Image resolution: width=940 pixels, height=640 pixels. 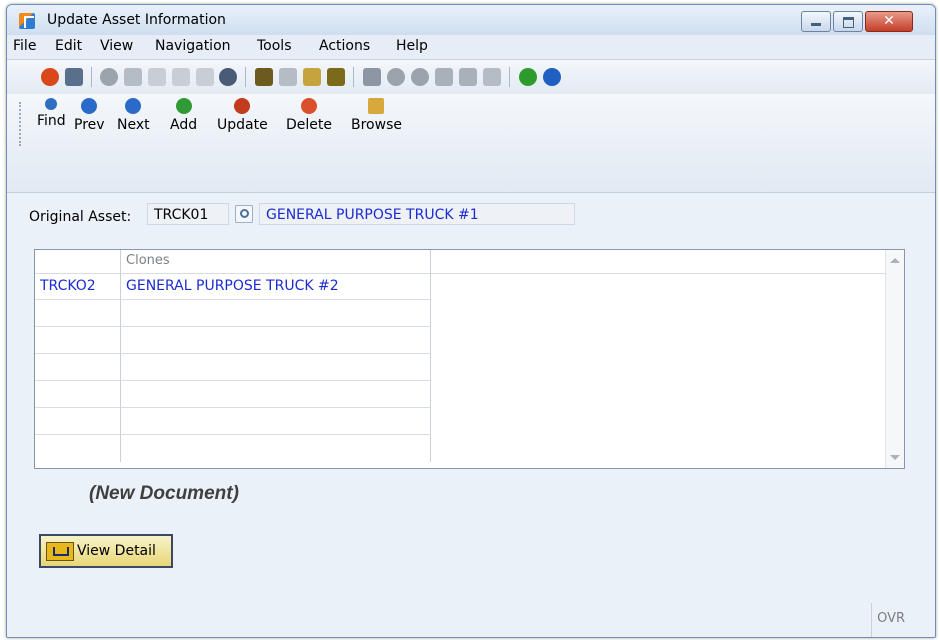 What do you see at coordinates (376, 106) in the screenshot?
I see `browse-folder-icon` at bounding box center [376, 106].